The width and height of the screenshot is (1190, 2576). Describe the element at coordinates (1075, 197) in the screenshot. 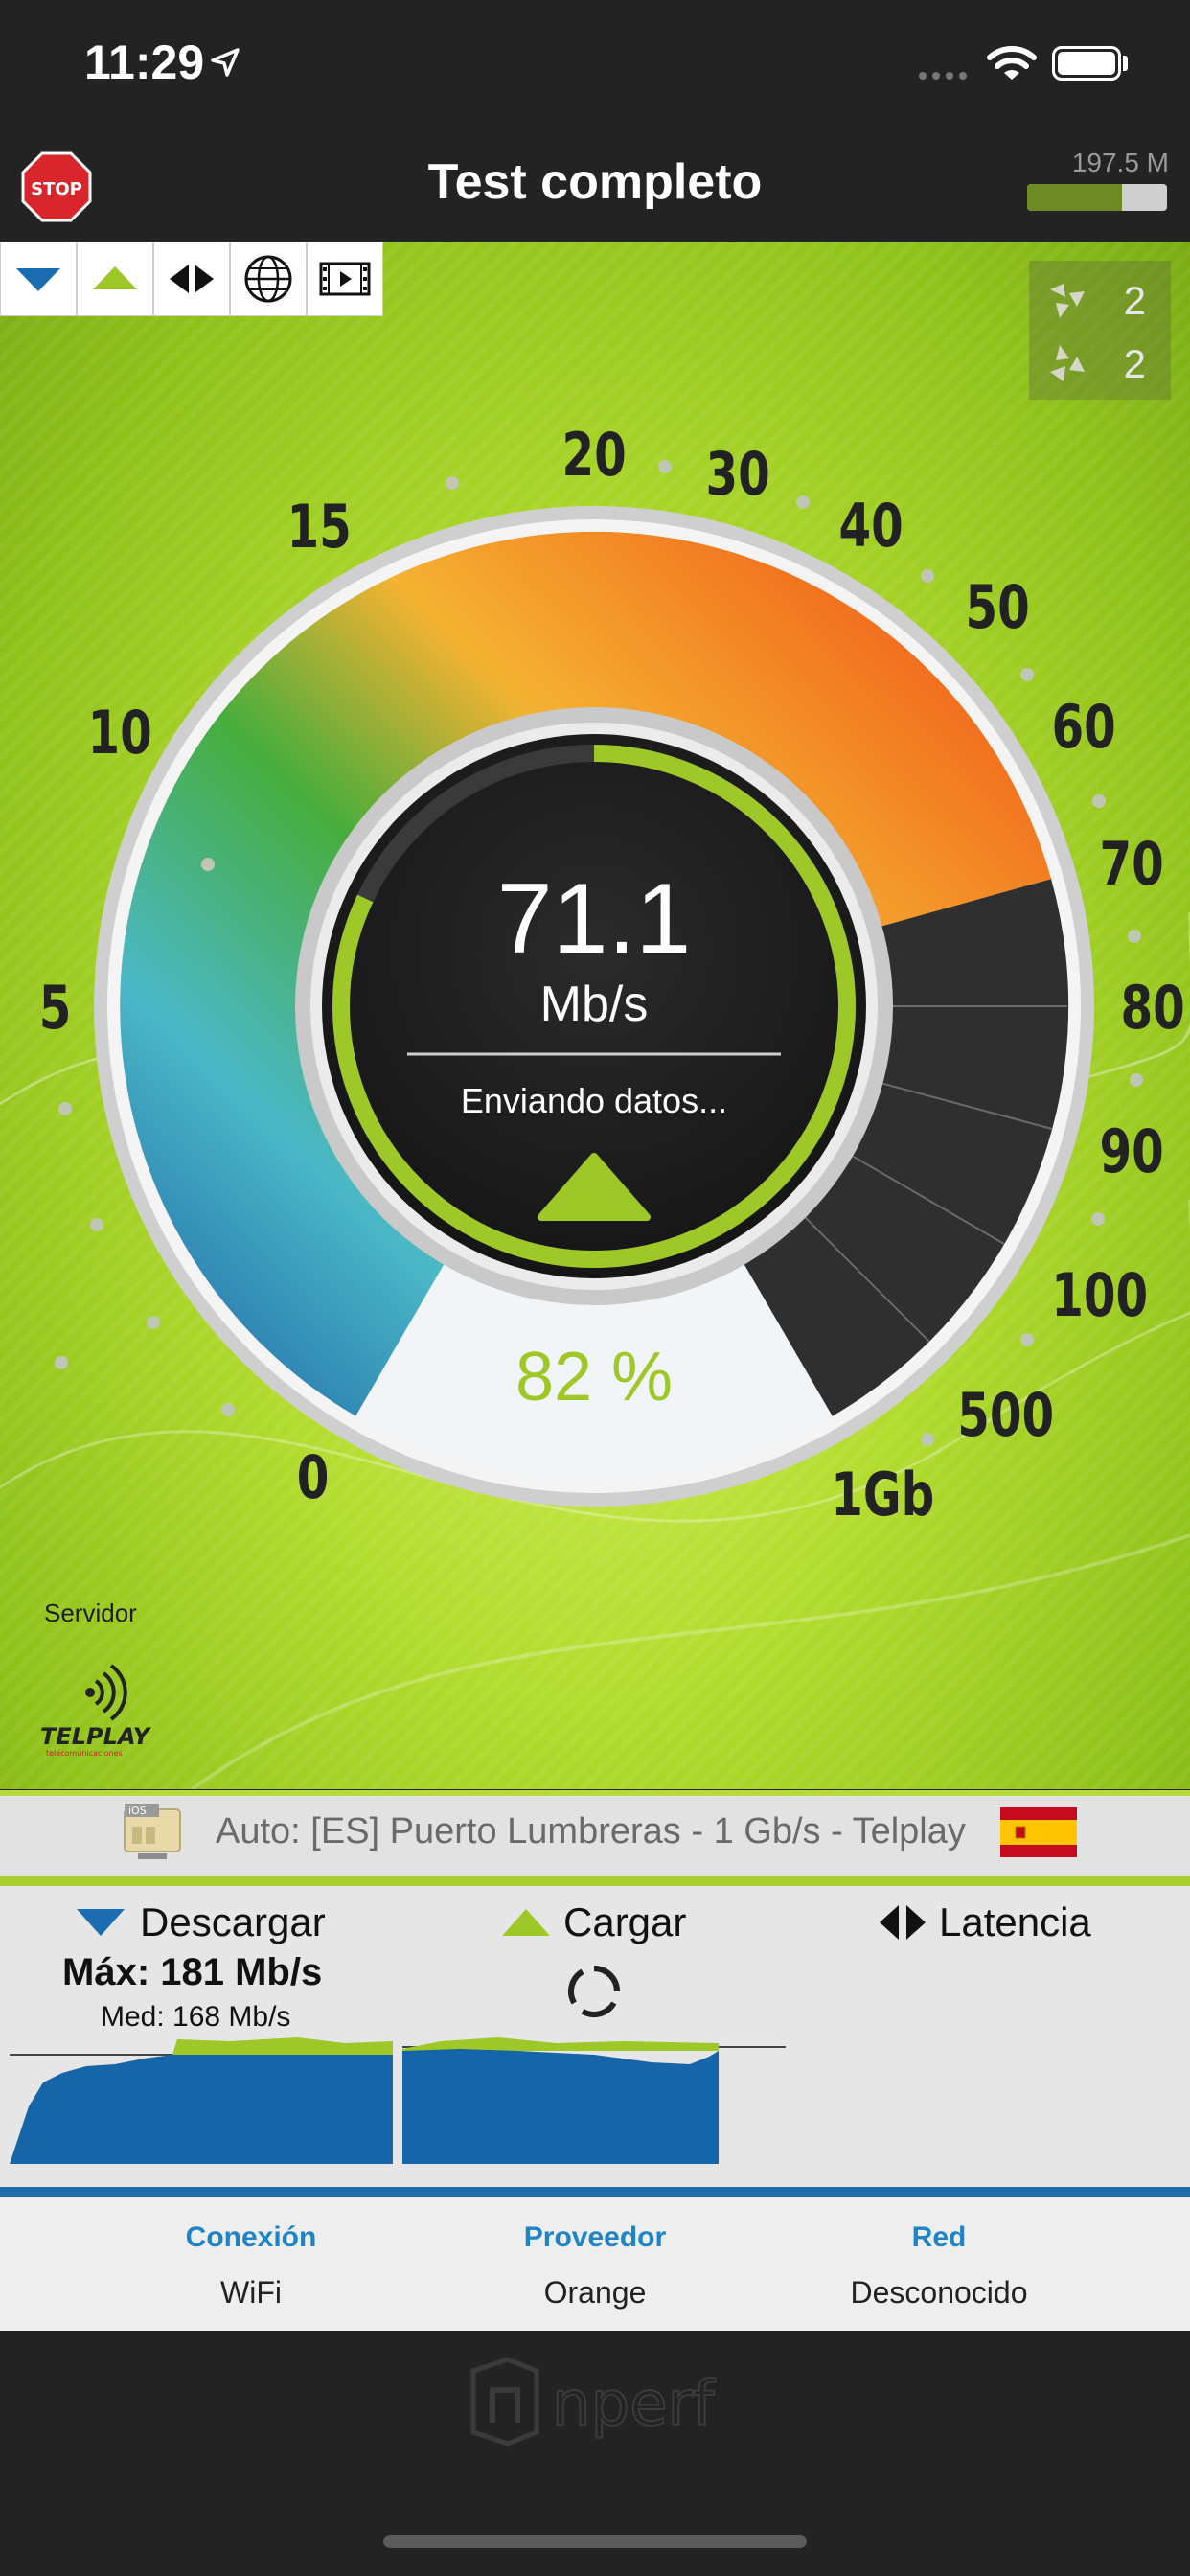

I see `data-used-bar-fill` at that location.